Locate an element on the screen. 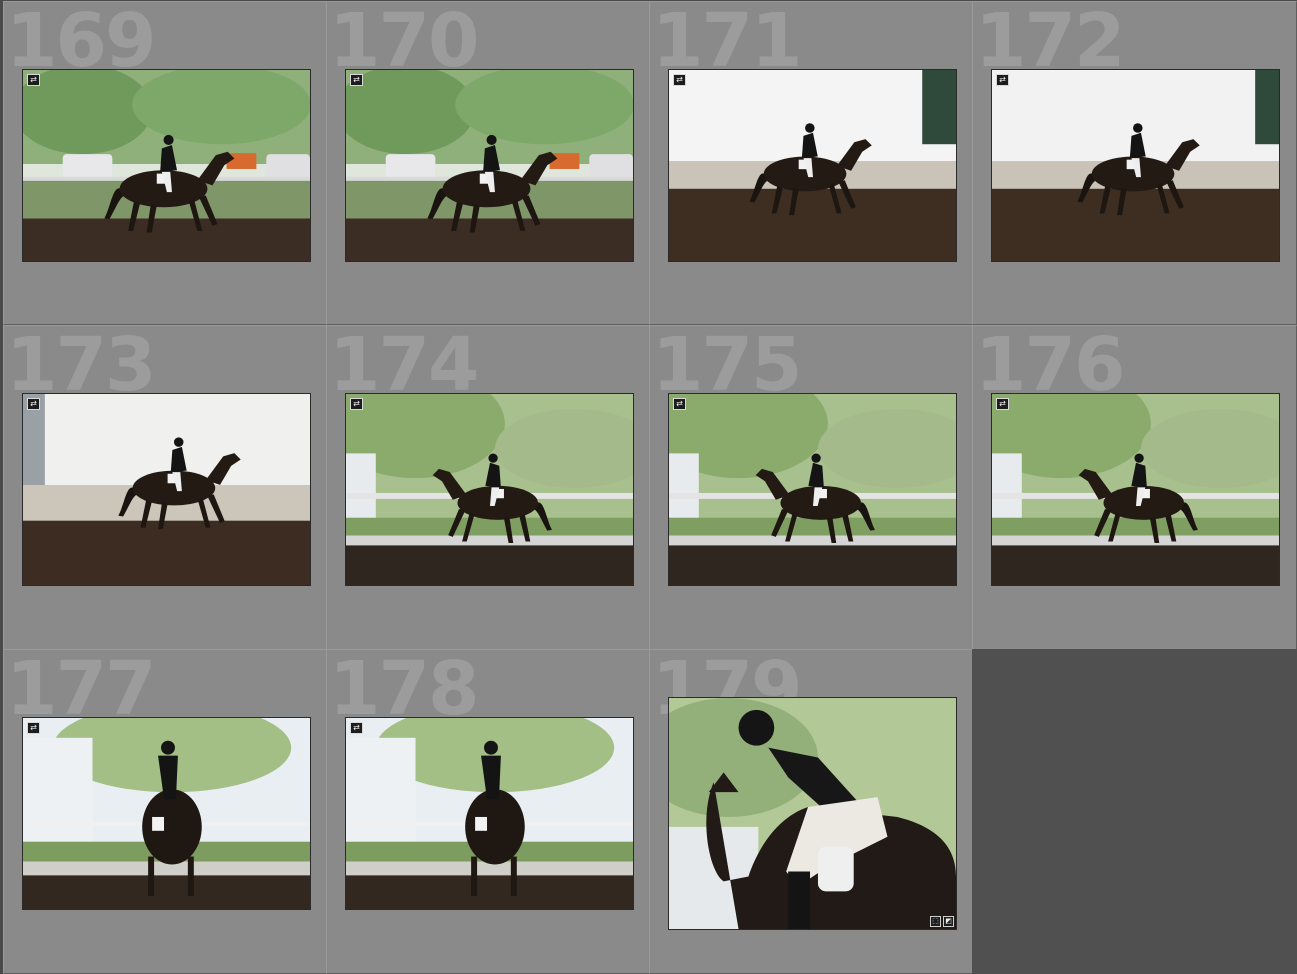 This screenshot has width=1297, height=974. cell-number: 171 is located at coordinates (727, 42).